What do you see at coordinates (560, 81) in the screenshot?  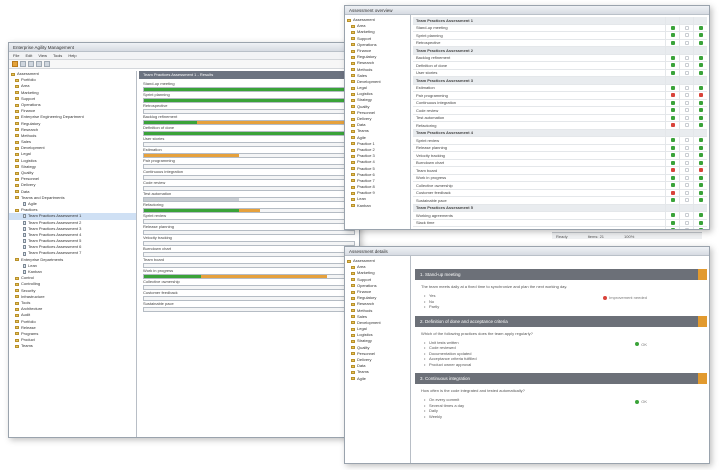 I see `table-row: Team Practices Assessment 3` at bounding box center [560, 81].